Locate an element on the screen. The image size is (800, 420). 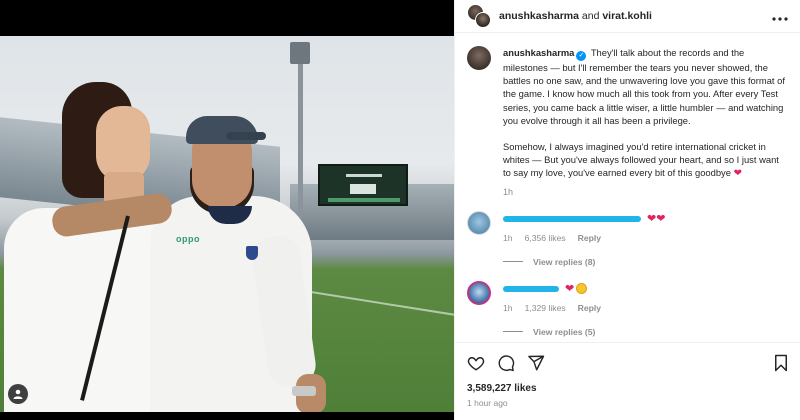
smile-emoji-icon is located at coordinates (582, 289).